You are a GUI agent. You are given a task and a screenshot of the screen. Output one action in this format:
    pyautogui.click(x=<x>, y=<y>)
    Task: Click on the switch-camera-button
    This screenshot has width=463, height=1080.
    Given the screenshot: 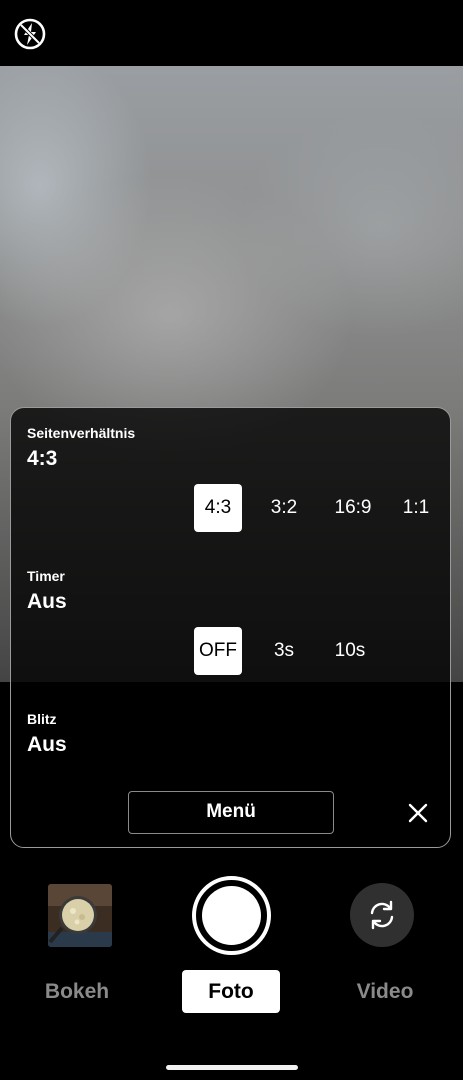 What is the action you would take?
    pyautogui.click(x=382, y=915)
    